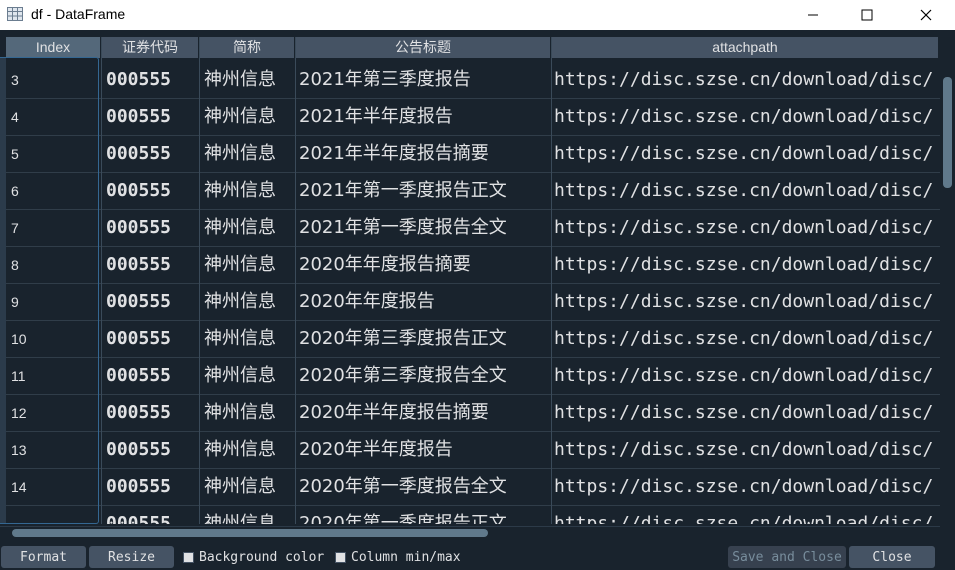 This screenshot has height=570, width=955. I want to click on resize-button: Resize, so click(131, 557).